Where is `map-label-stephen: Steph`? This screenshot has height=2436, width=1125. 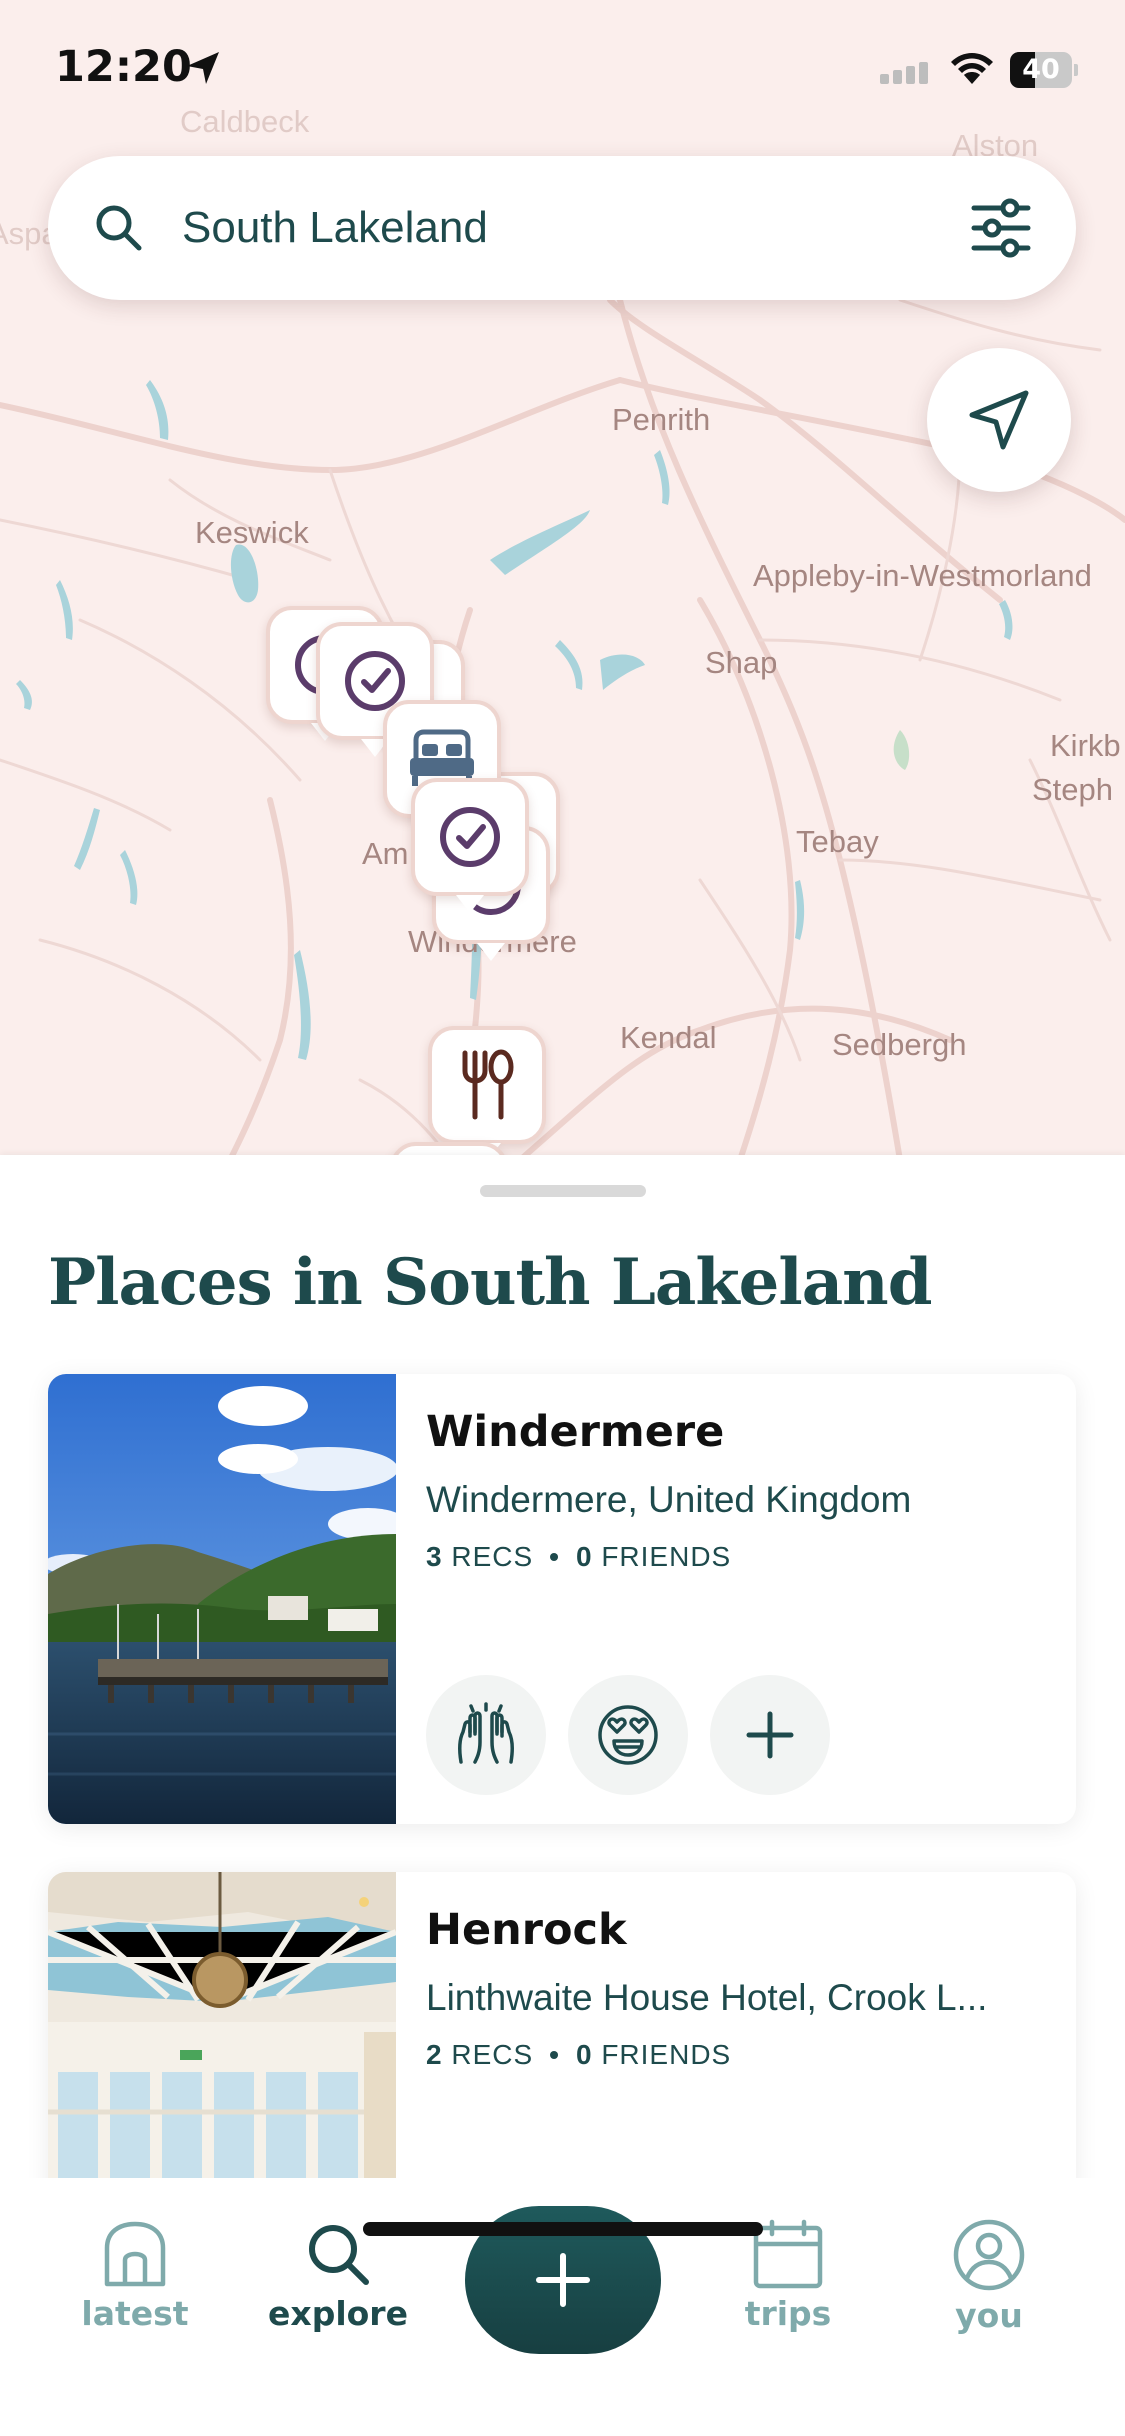 map-label-stephen: Steph is located at coordinates (1073, 789).